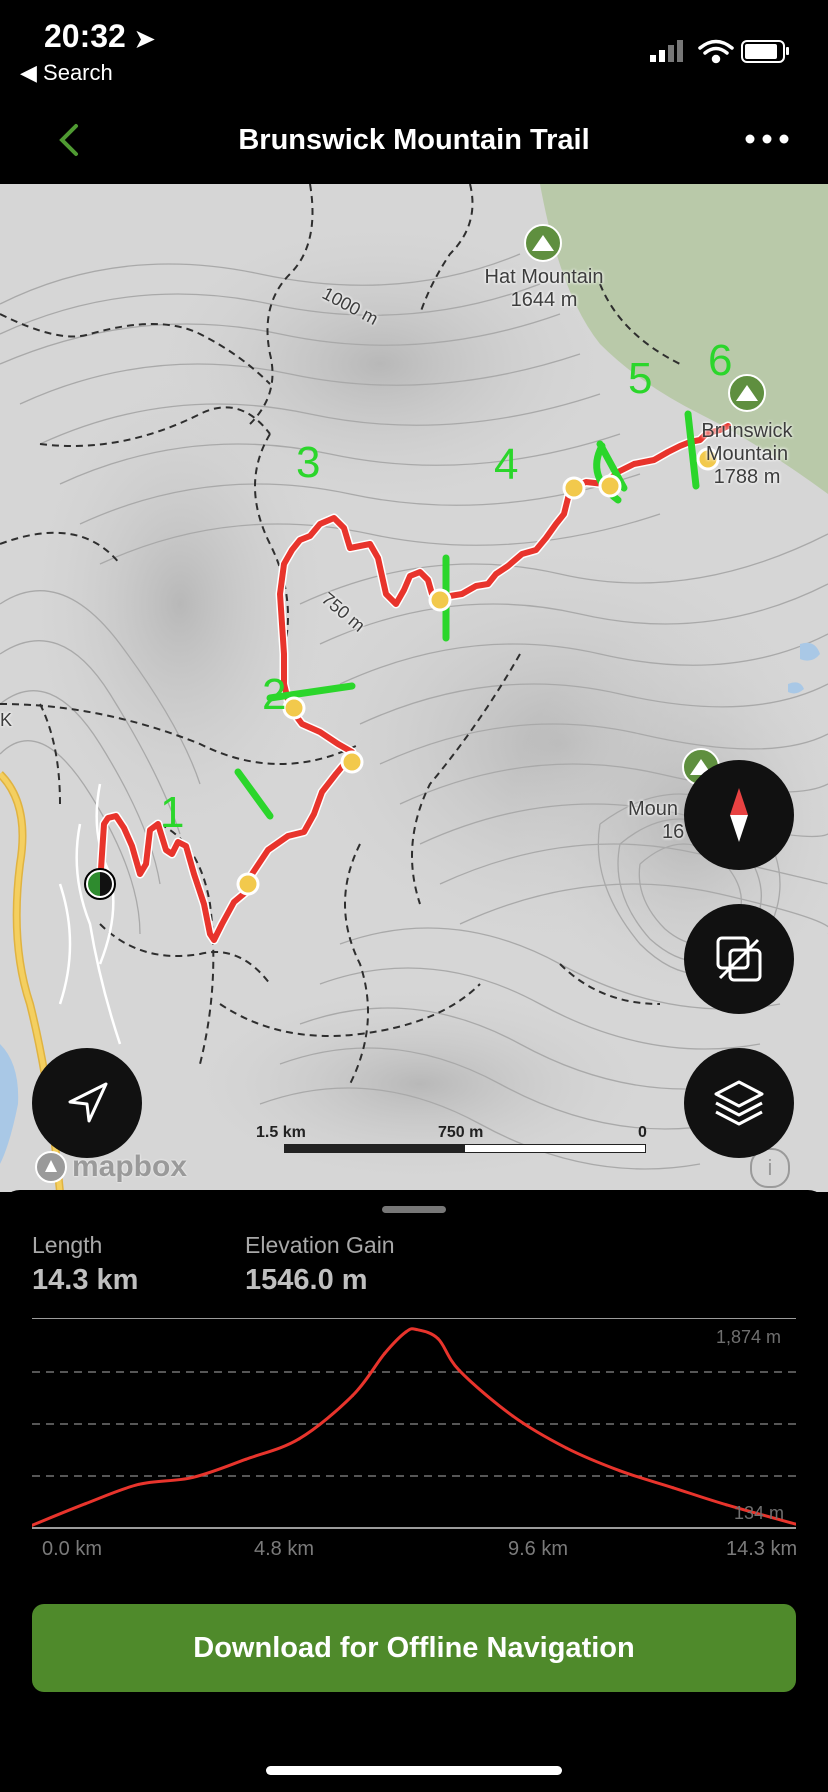 This screenshot has height=1792, width=828. I want to click on scale-bar, so click(465, 1148).